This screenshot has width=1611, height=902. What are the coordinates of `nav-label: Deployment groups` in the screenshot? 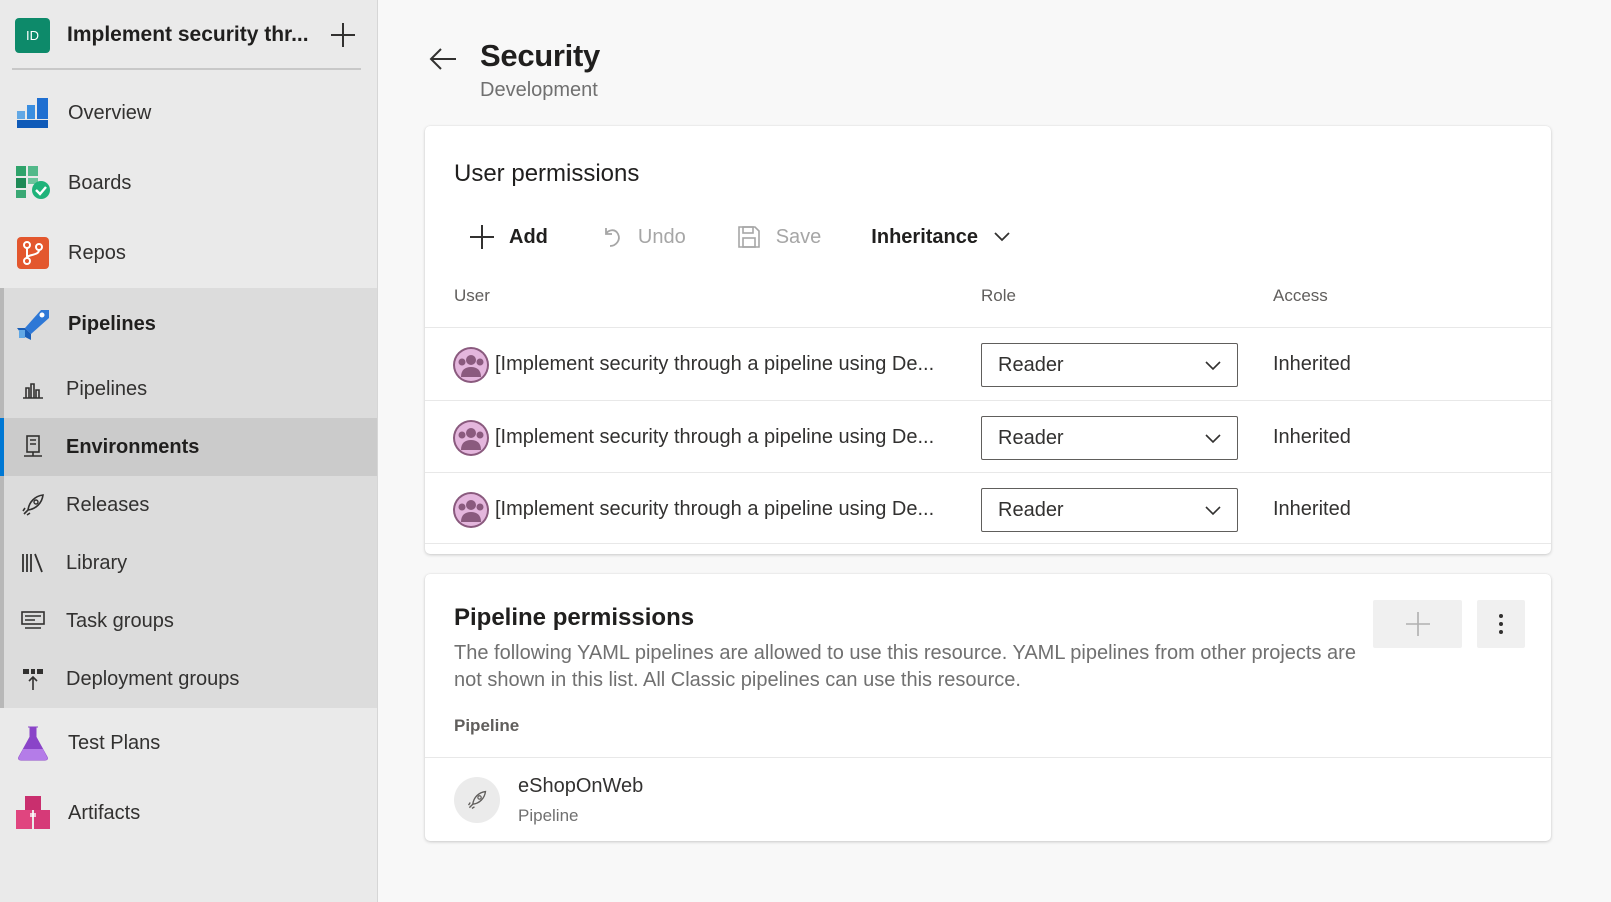 It's located at (153, 678).